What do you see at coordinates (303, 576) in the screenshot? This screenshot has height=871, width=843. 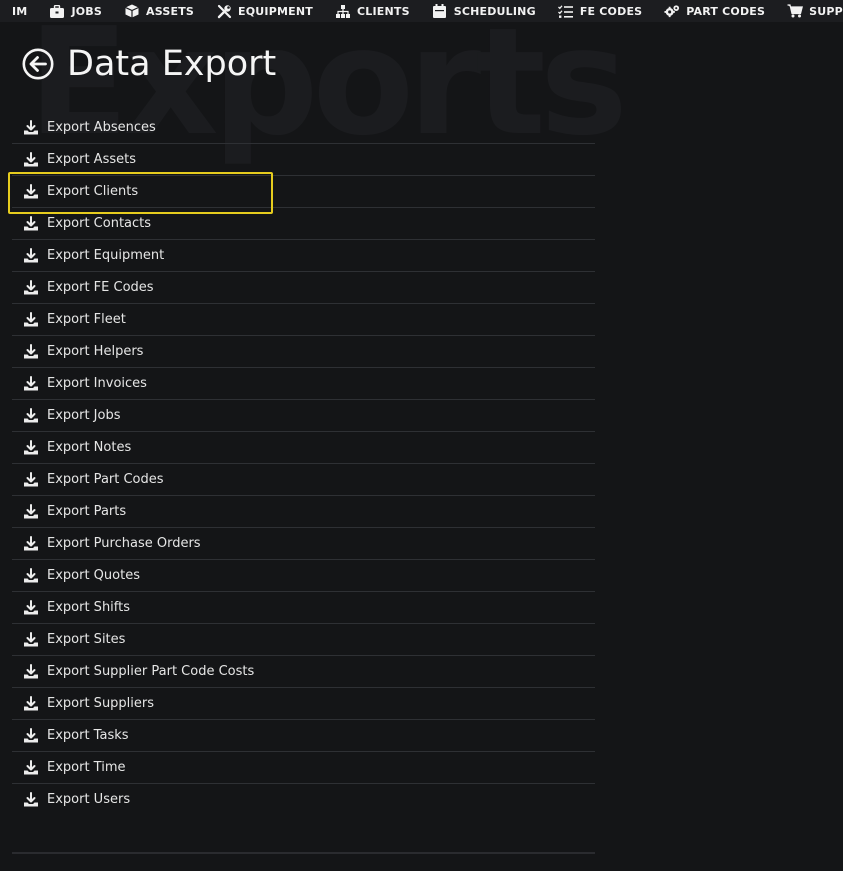 I see `export-item-quotes: Export Quotes` at bounding box center [303, 576].